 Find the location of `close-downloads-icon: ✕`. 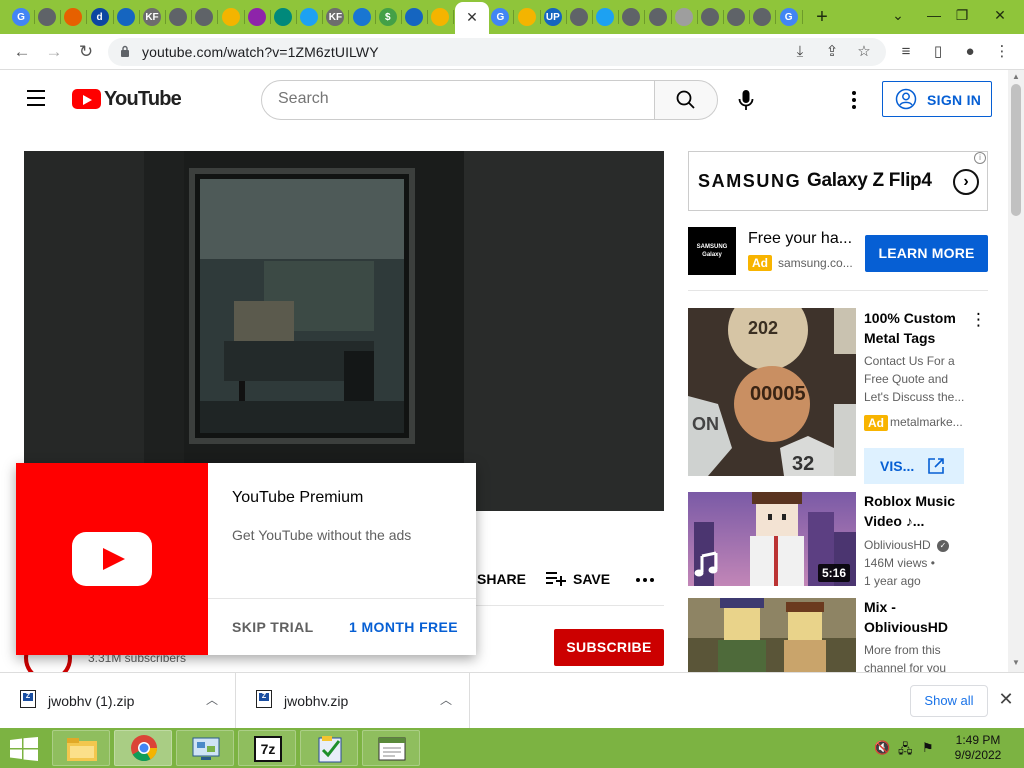

close-downloads-icon: ✕ is located at coordinates (1006, 699).